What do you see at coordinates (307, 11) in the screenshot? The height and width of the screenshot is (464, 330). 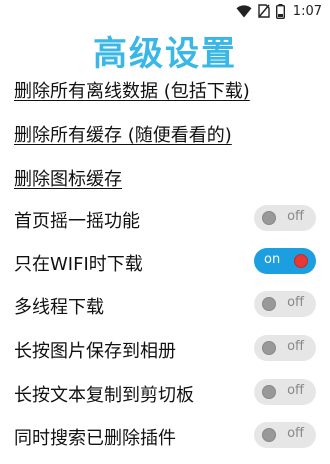 I see `status-time: 1:07` at bounding box center [307, 11].